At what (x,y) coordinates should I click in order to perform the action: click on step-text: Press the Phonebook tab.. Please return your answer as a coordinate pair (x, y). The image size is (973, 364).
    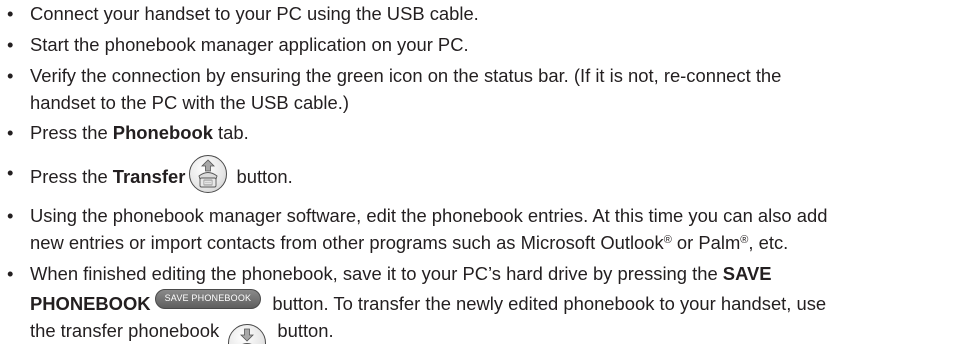
    Looking at the image, I should click on (499, 132).